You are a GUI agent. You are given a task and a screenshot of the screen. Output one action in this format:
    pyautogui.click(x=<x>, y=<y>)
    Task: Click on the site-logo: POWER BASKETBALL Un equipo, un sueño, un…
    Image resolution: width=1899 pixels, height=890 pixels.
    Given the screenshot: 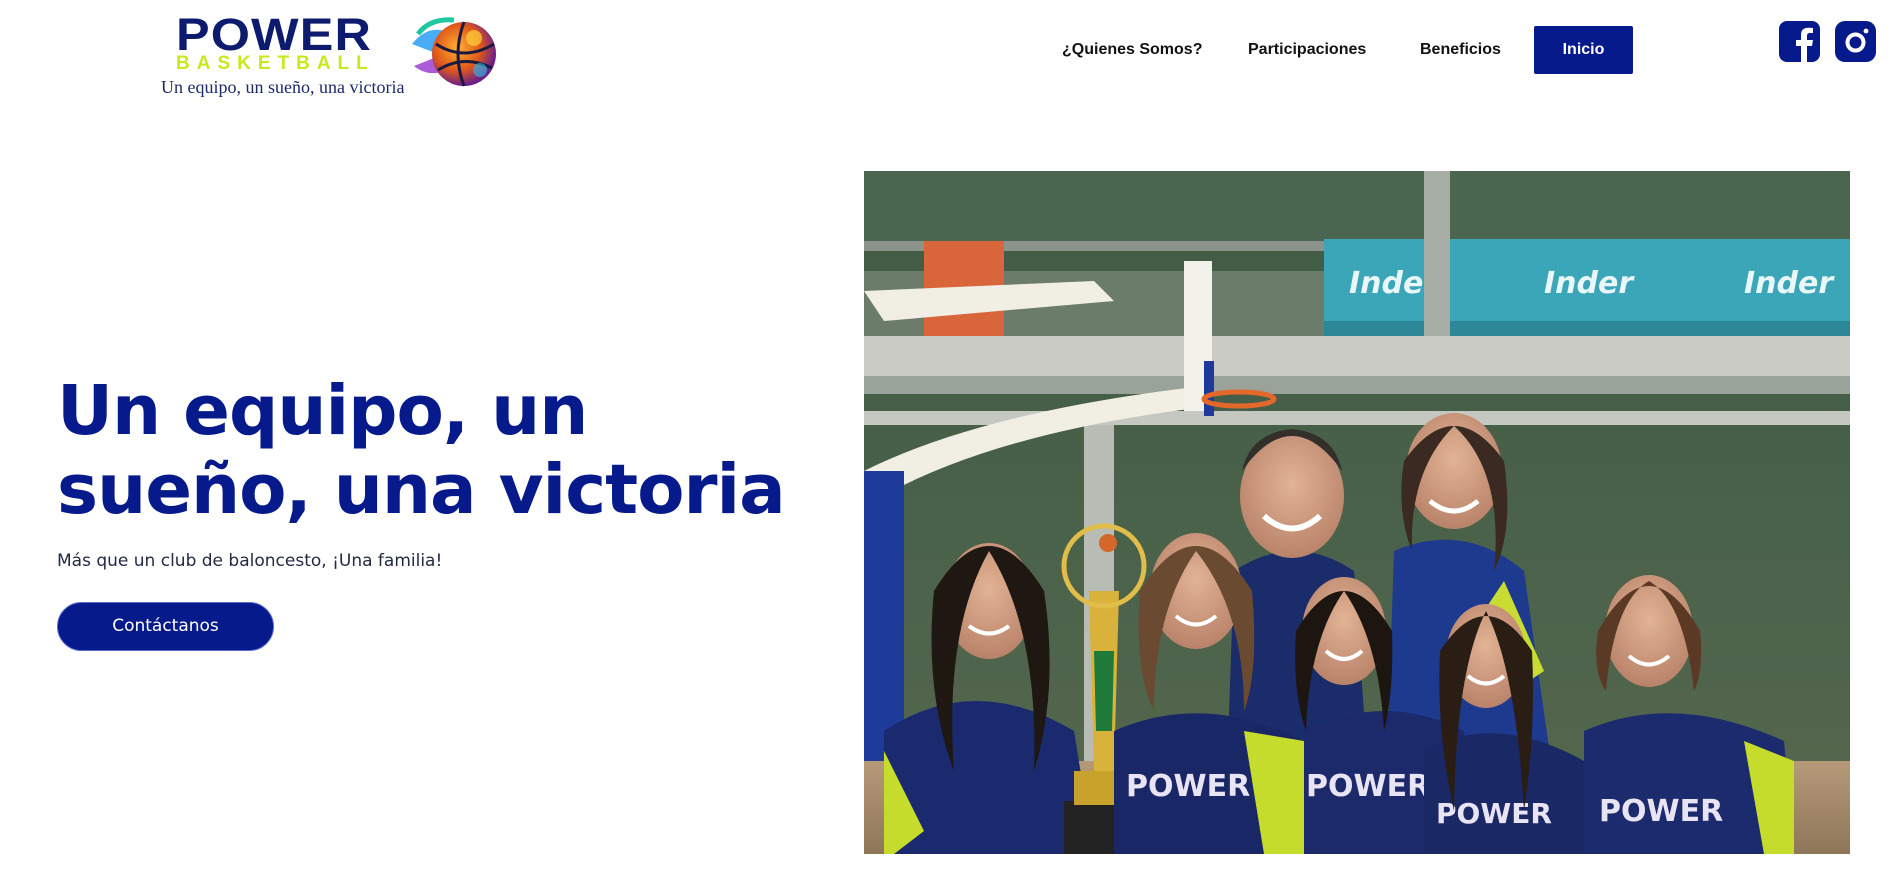 What is the action you would take?
    pyautogui.click(x=333, y=56)
    